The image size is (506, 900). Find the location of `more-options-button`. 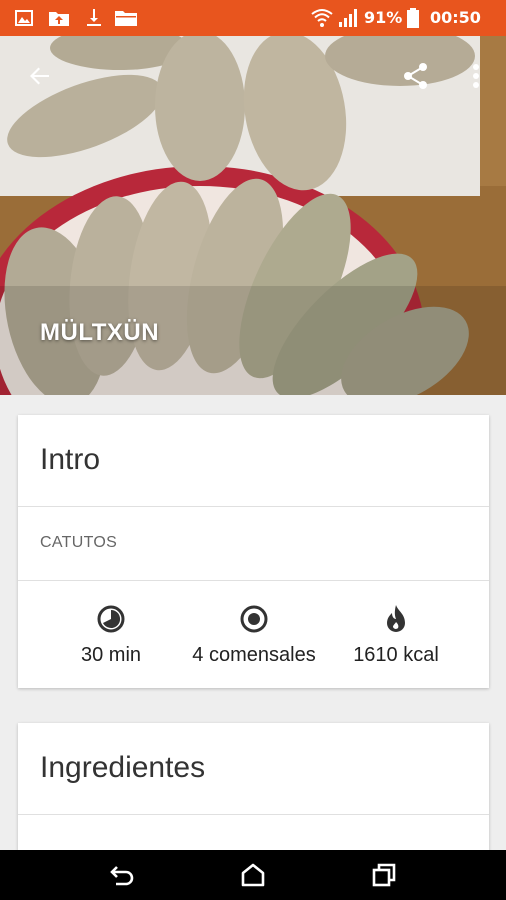

more-options-button is located at coordinates (476, 76).